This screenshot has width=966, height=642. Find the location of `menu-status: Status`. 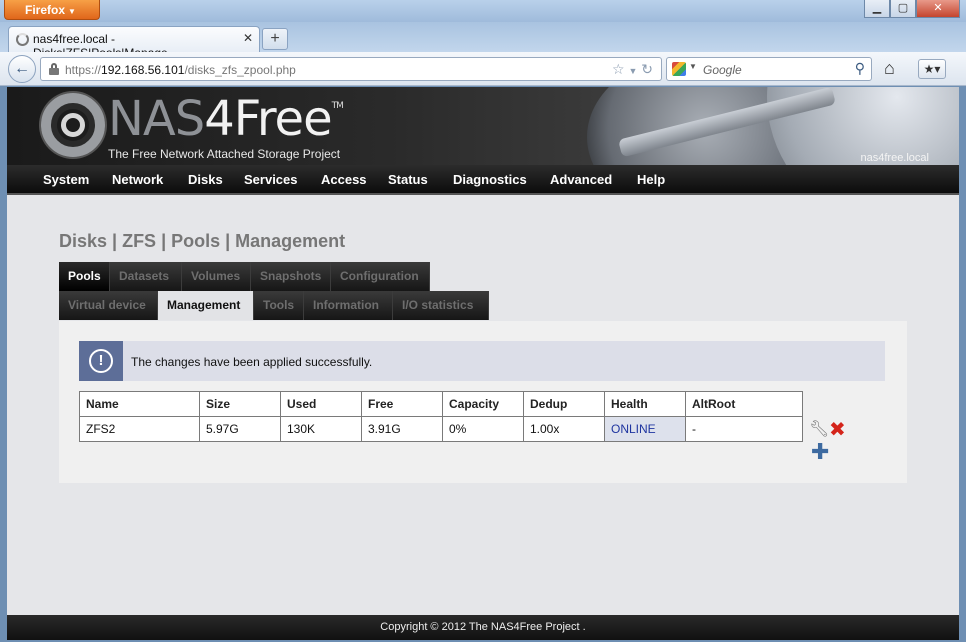

menu-status: Status is located at coordinates (408, 179).